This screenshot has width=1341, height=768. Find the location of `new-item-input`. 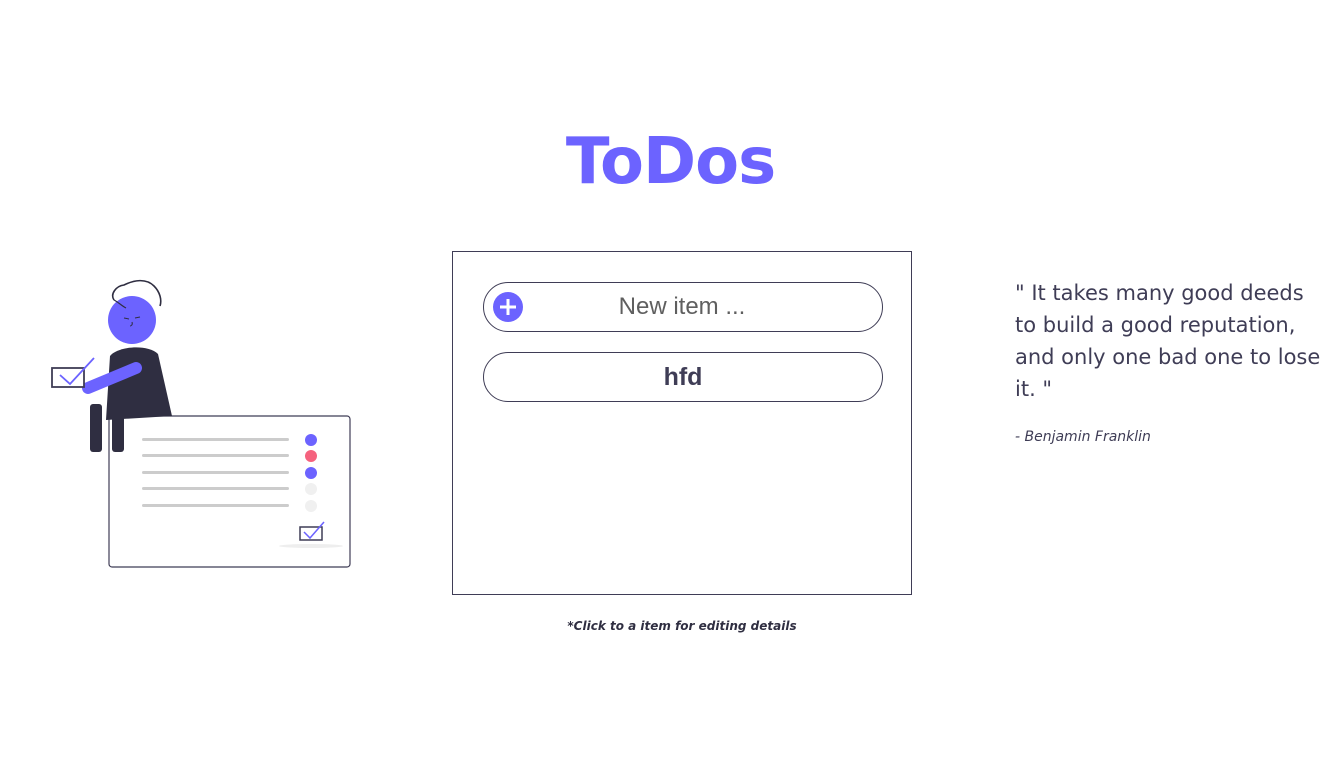

new-item-input is located at coordinates (682, 307).